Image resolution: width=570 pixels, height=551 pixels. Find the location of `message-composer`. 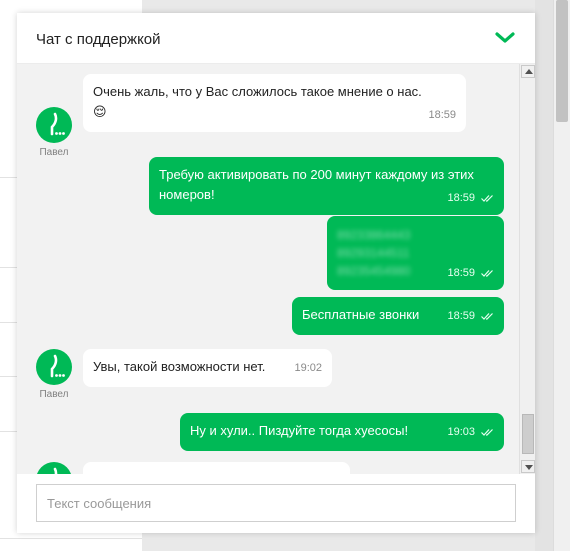

message-composer is located at coordinates (276, 503).